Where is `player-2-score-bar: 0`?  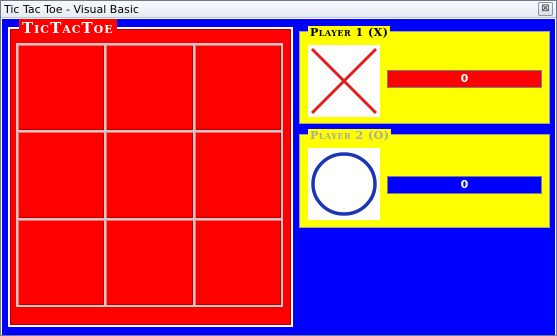
player-2-score-bar: 0 is located at coordinates (464, 185).